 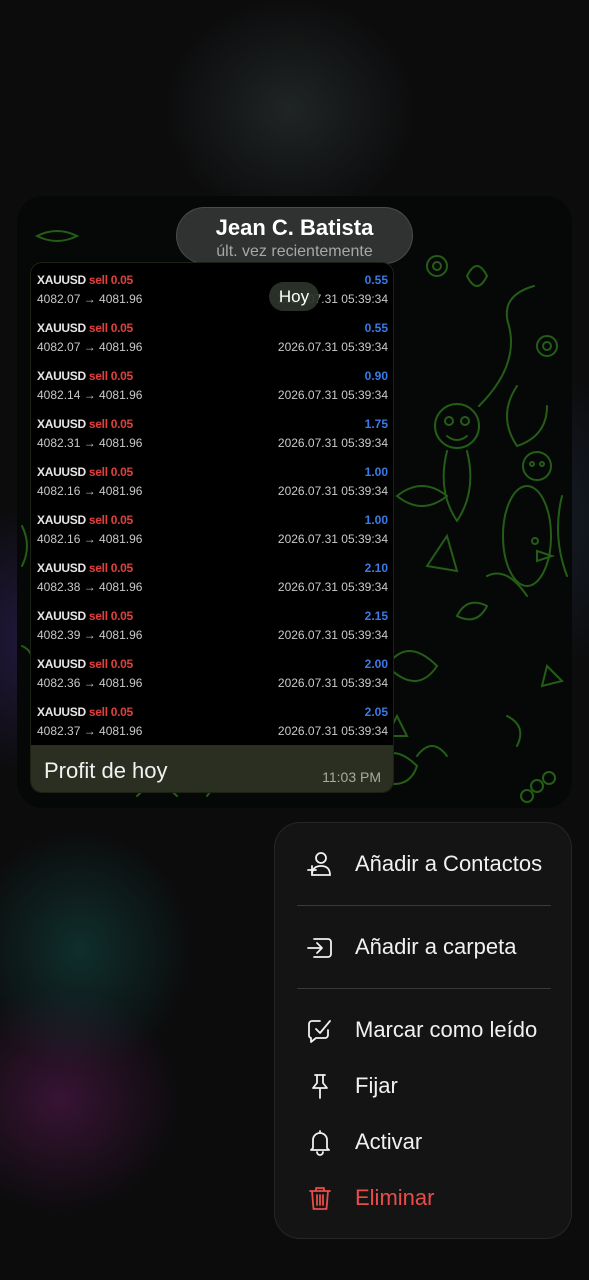 What do you see at coordinates (106, 770) in the screenshot?
I see `caption-text: Profit de hoy` at bounding box center [106, 770].